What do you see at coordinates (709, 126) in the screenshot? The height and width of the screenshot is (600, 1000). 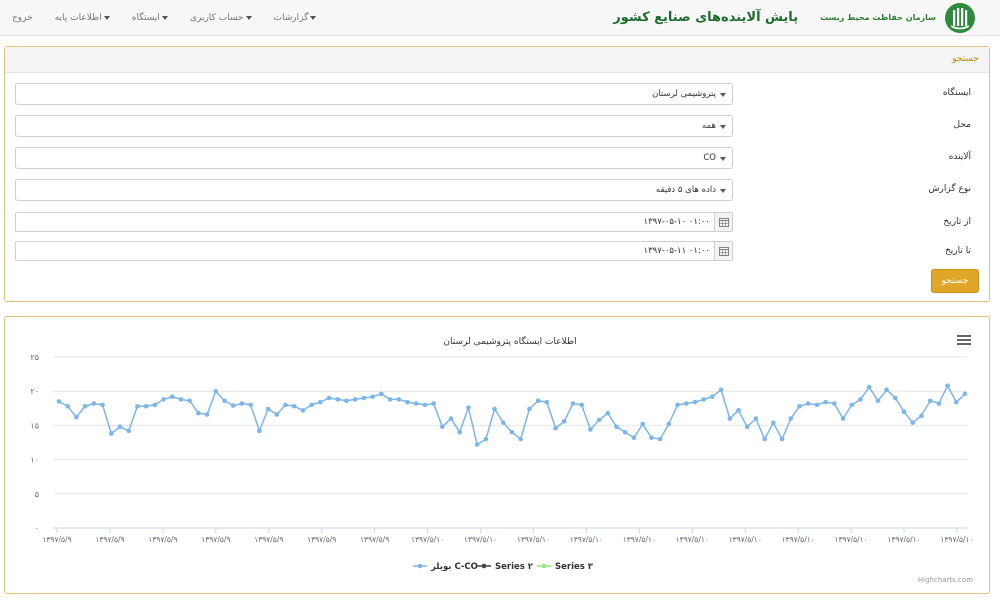 I see `location-select-value: همه` at bounding box center [709, 126].